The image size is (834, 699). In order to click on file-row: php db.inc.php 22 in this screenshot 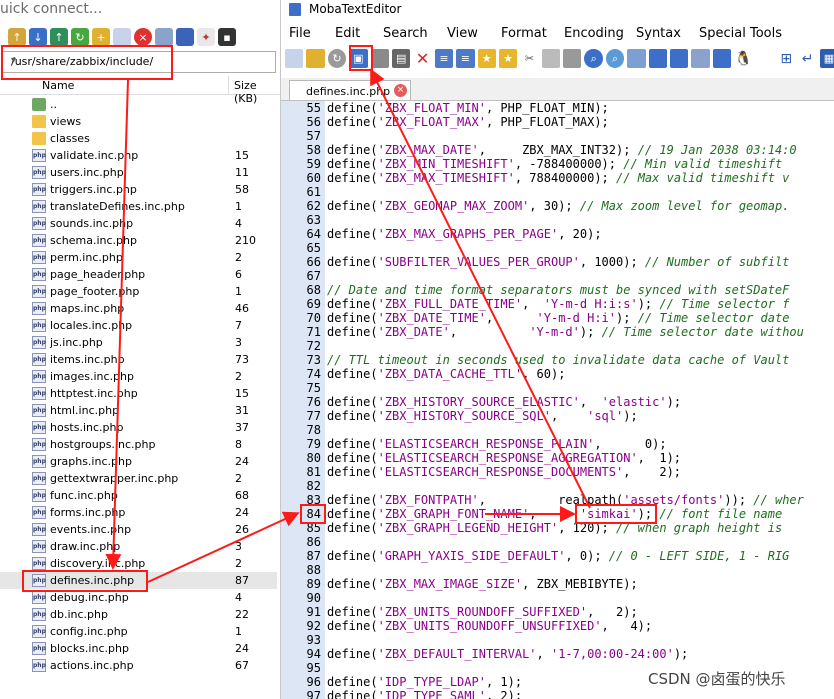, I will do `click(138, 614)`.